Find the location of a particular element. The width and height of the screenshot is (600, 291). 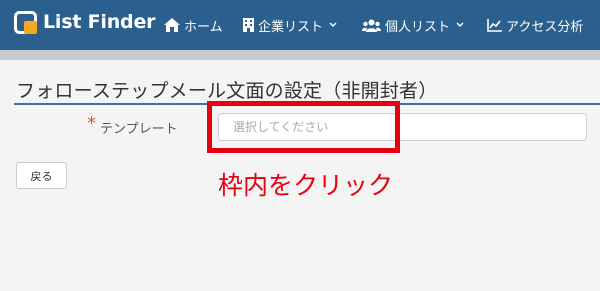

required-mark: * is located at coordinates (91, 123).